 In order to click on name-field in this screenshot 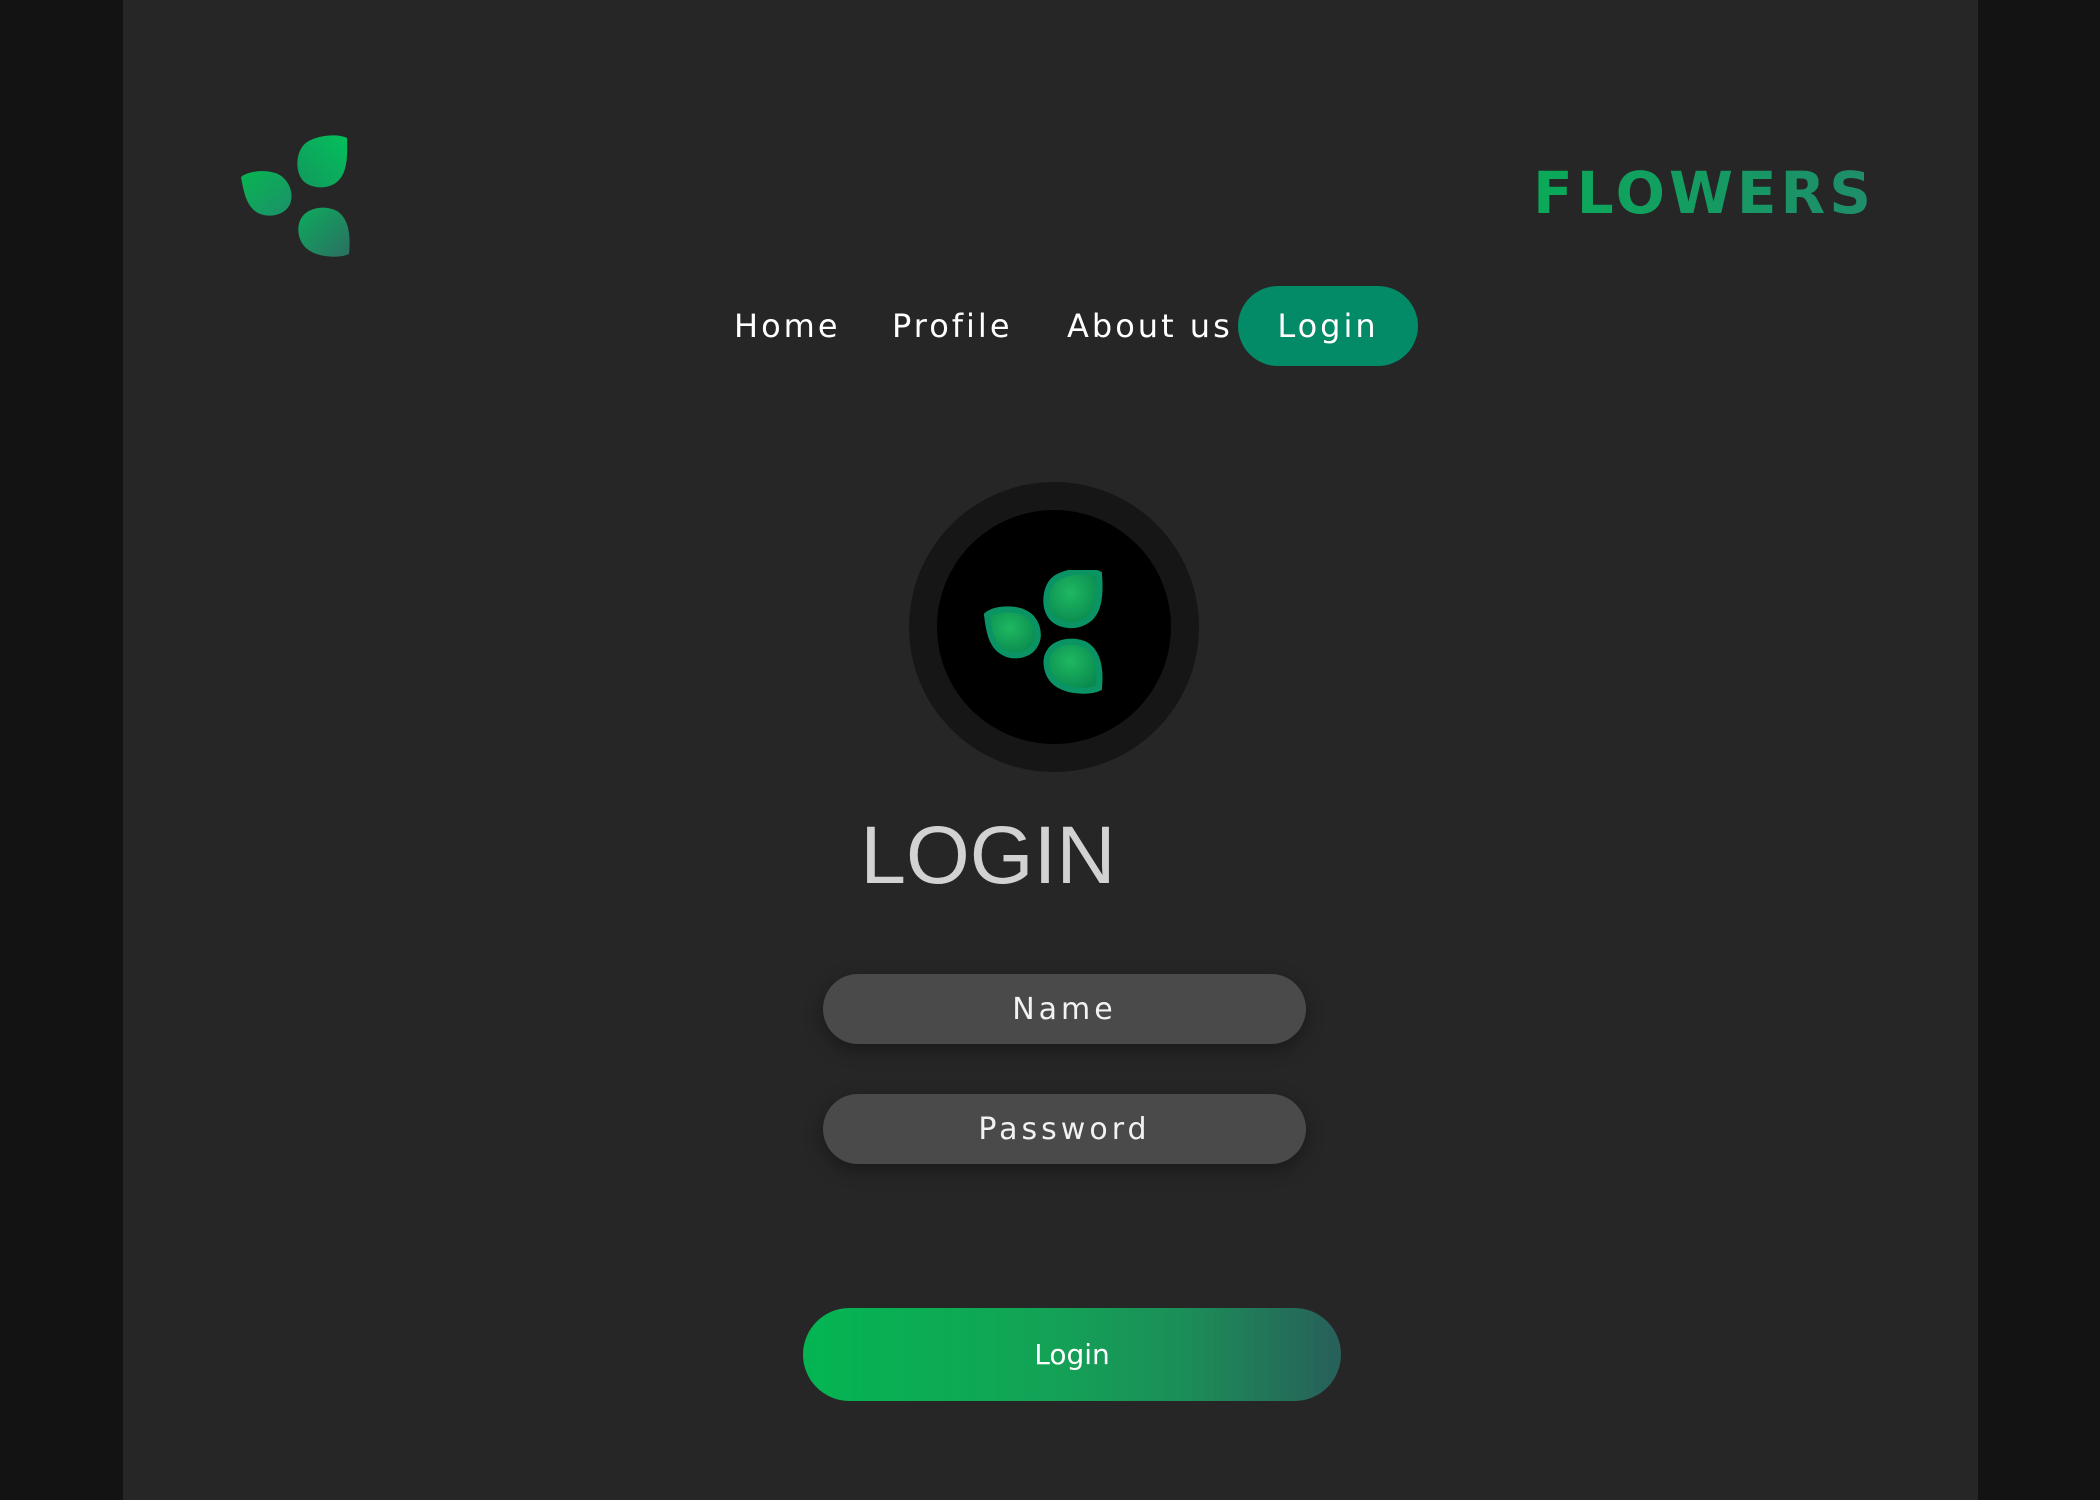, I will do `click(1064, 1009)`.